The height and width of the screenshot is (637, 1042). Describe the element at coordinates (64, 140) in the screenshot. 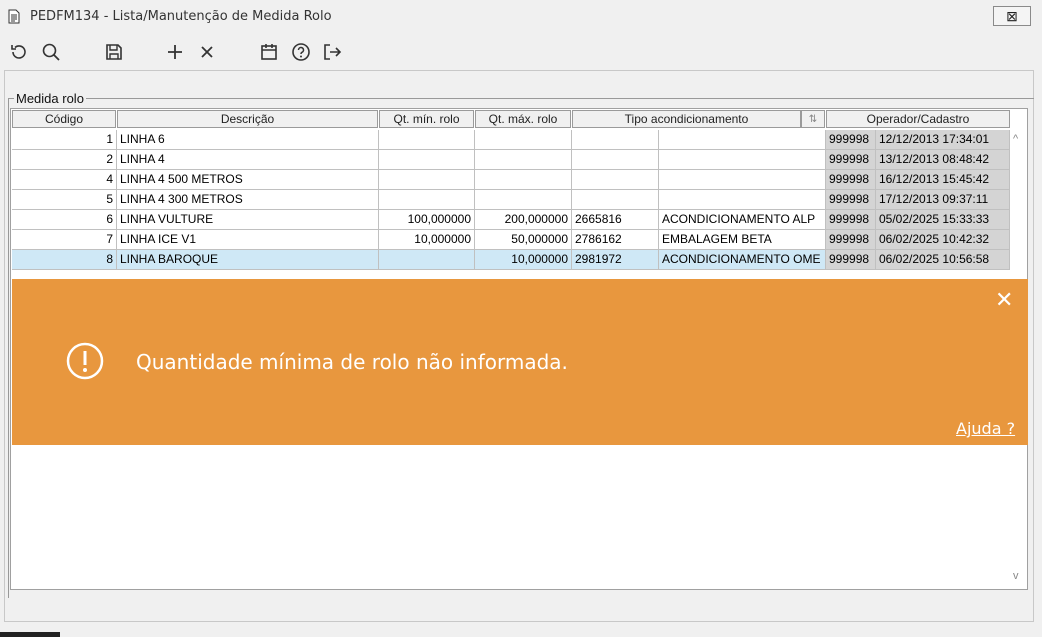

I see `cell-codigo: 1` at that location.